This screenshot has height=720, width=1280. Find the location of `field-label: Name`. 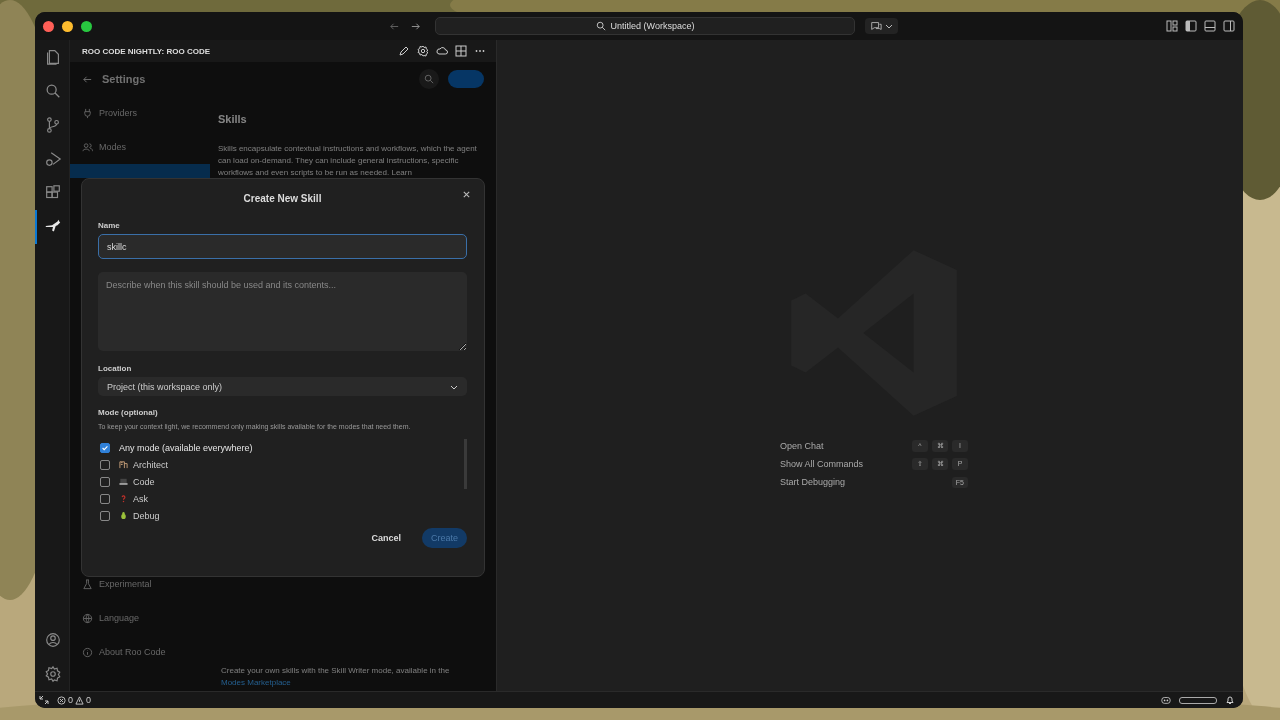

field-label: Name is located at coordinates (109, 225).